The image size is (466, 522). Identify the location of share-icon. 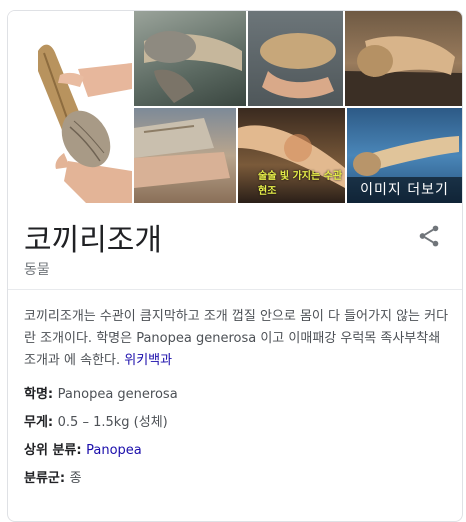
(429, 236).